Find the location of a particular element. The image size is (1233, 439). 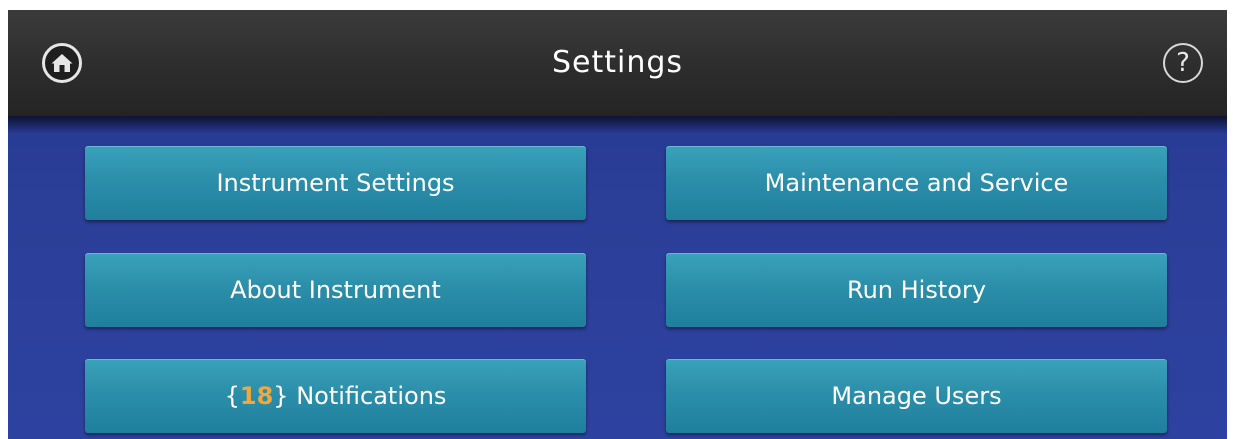

help-button: ? is located at coordinates (1183, 63).